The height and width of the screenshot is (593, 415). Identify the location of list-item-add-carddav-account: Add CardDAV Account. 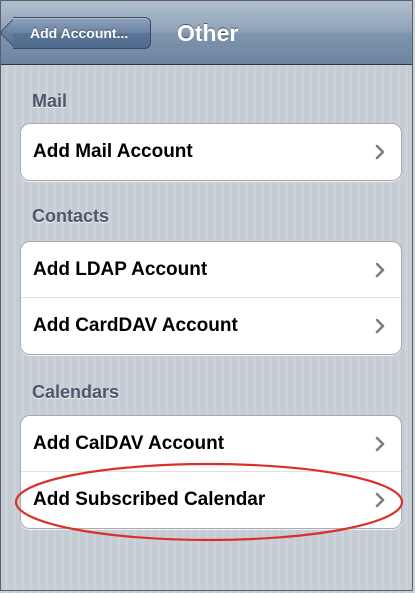
(211, 326).